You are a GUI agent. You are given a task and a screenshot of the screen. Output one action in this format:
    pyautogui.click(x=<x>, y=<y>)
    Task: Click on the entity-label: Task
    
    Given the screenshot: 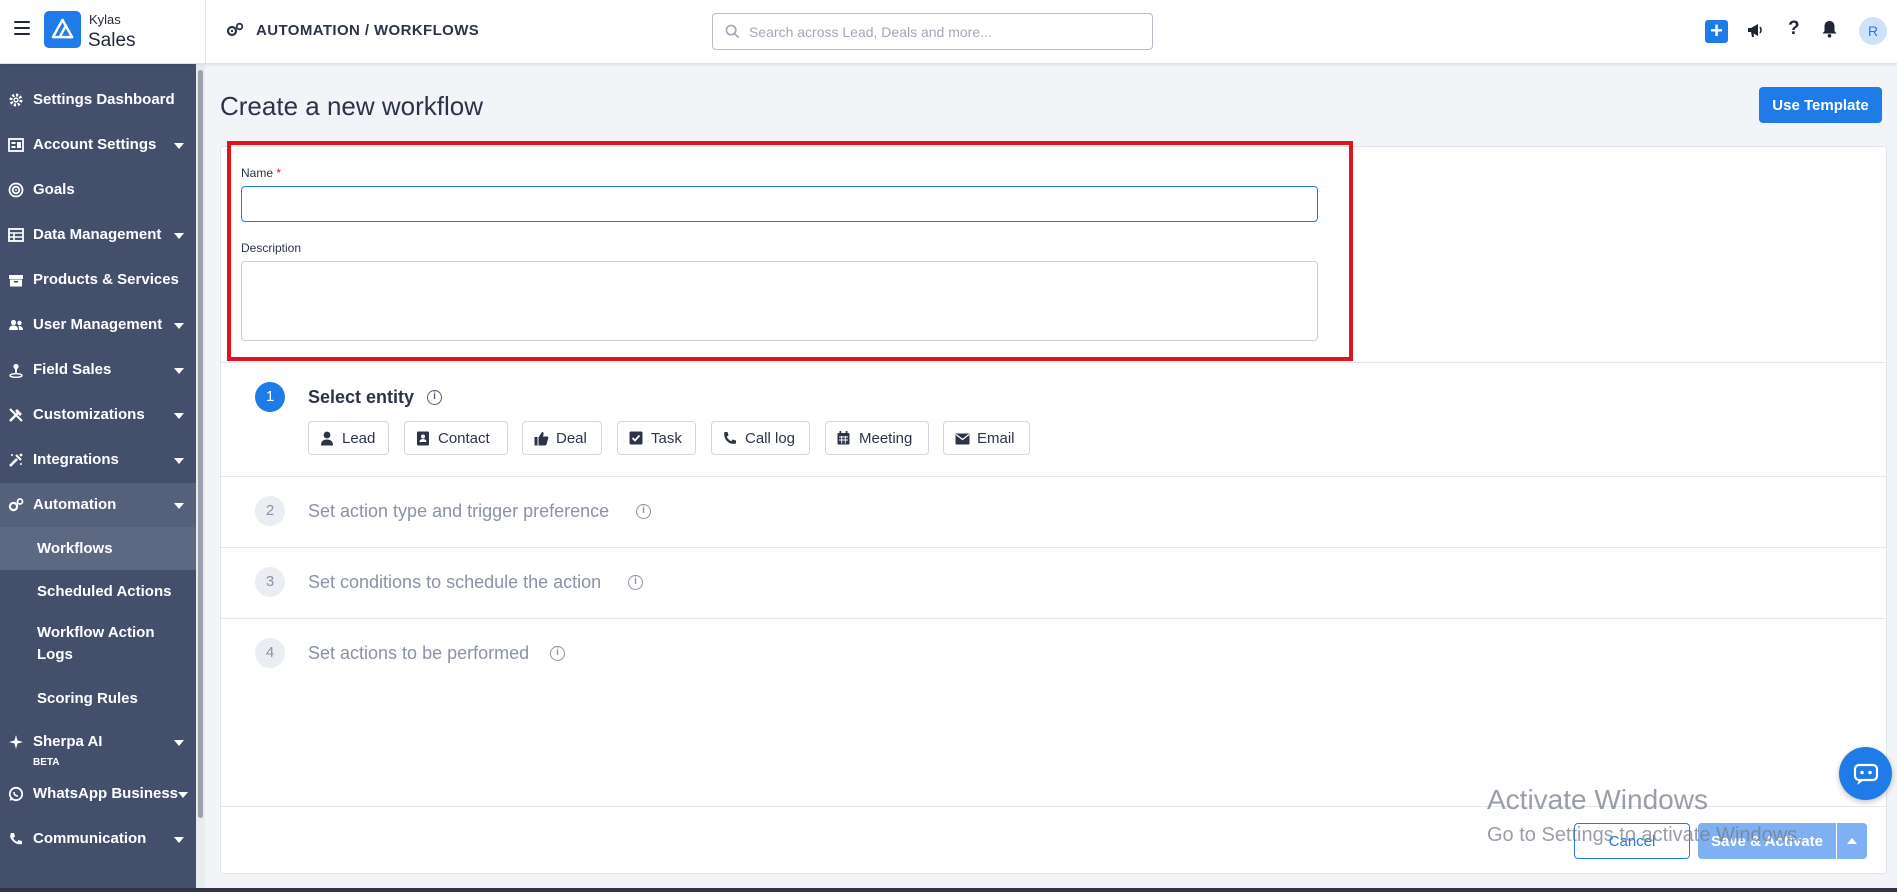 What is the action you would take?
    pyautogui.click(x=666, y=438)
    